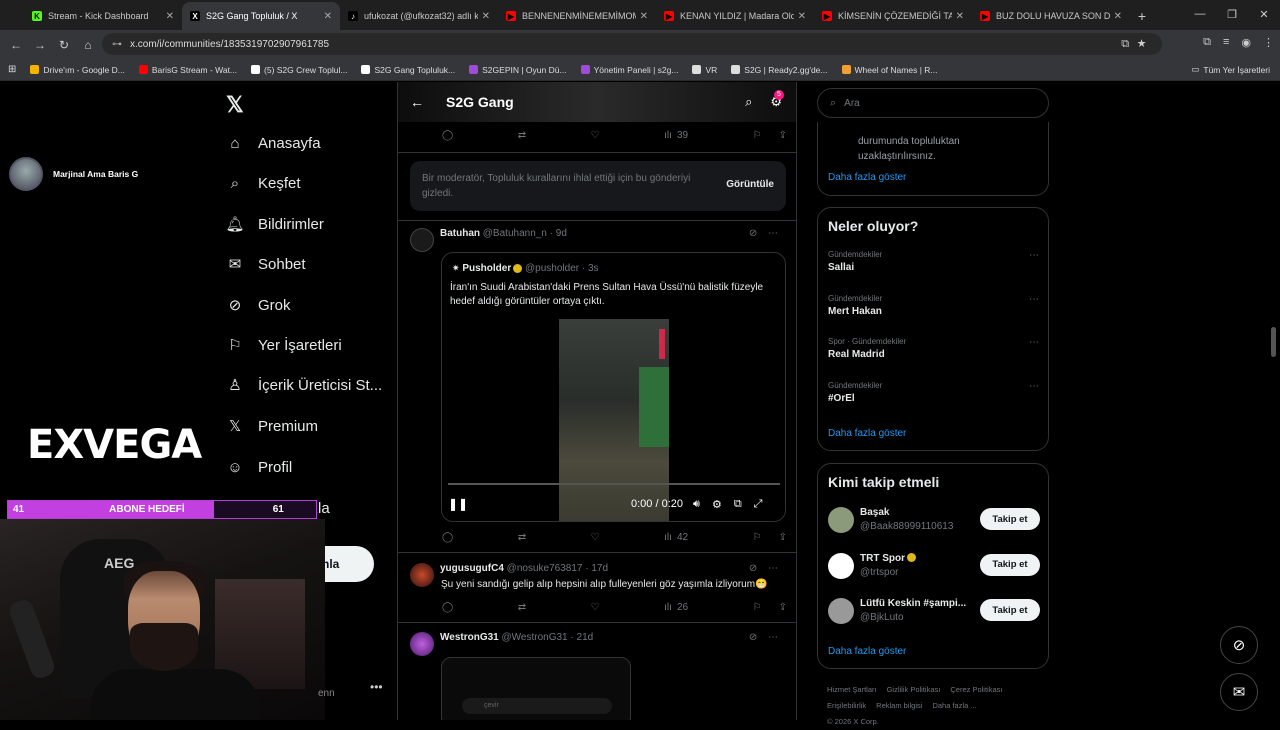 This screenshot has width=1280, height=730. What do you see at coordinates (486, 268) in the screenshot?
I see `quoted-author-name: Pusholder` at bounding box center [486, 268].